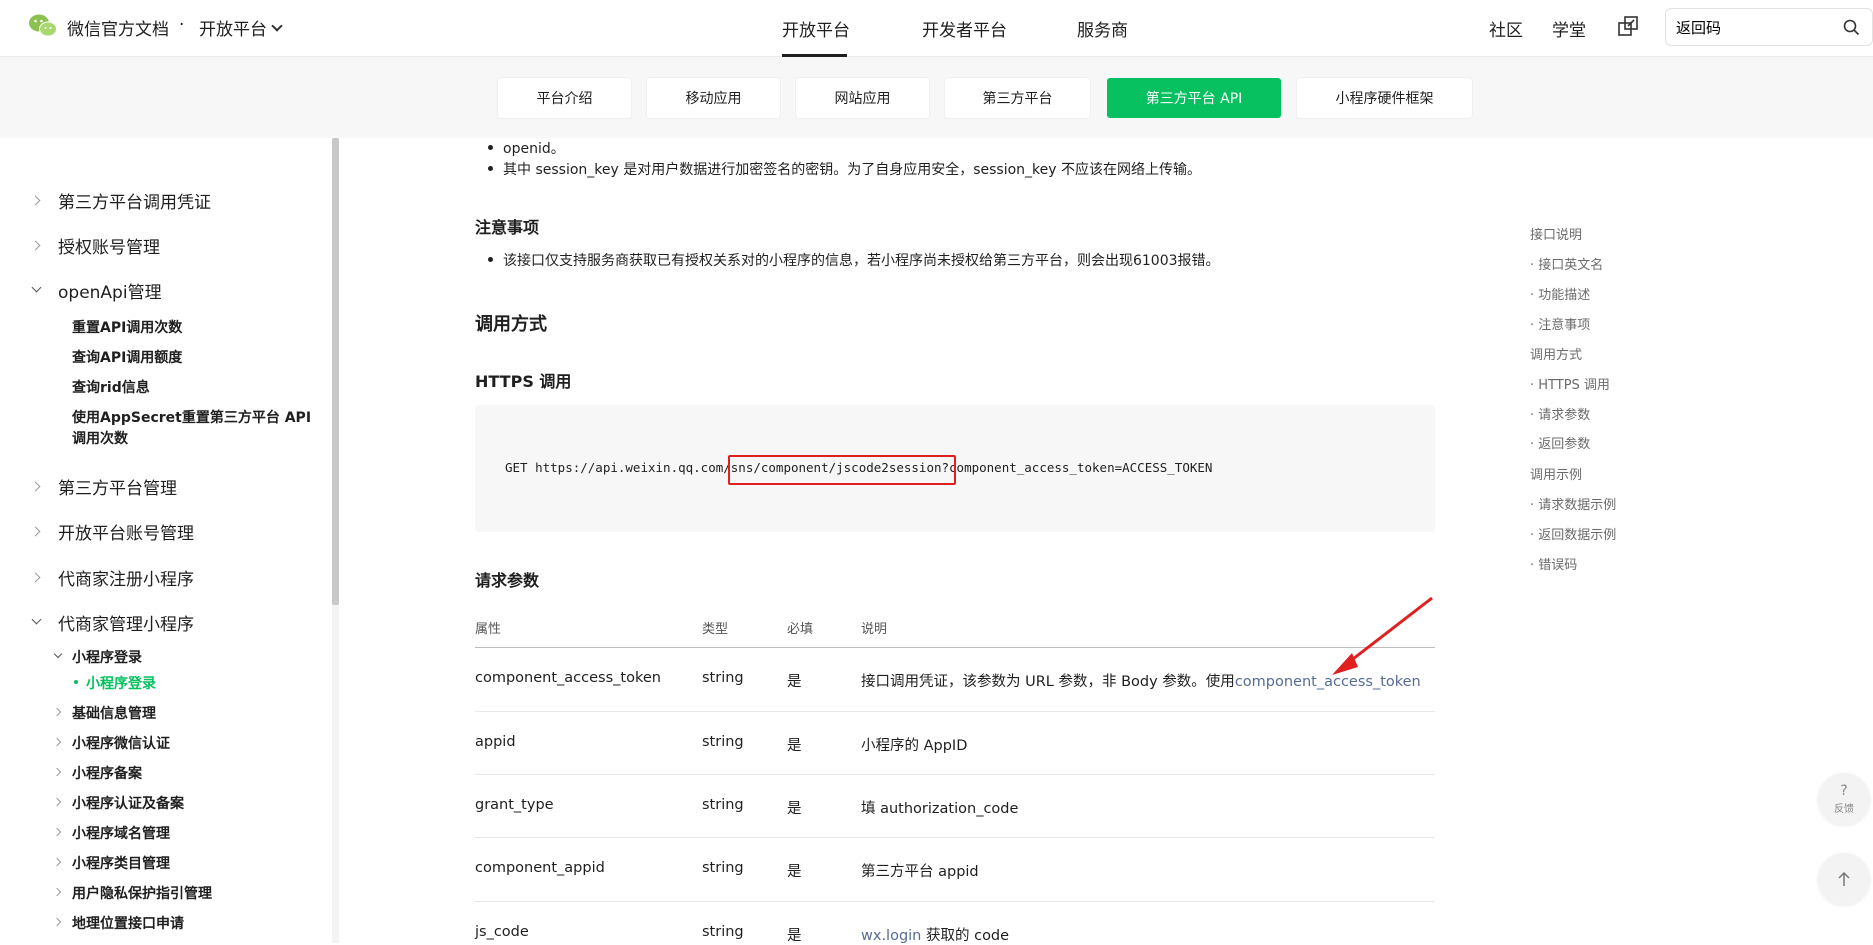  I want to click on sidebar-scrollbar-thumb, so click(335, 371).